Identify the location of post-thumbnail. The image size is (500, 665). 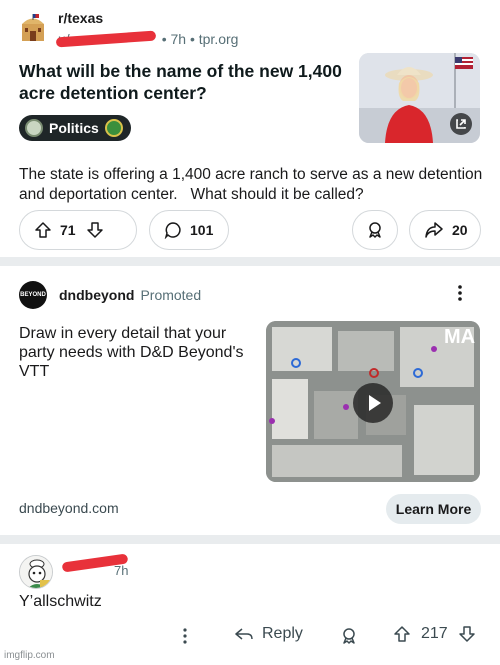
(419, 98).